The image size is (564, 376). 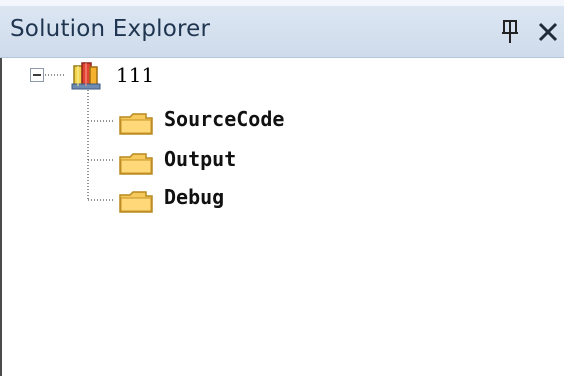 I want to click on close-icon, so click(x=548, y=32).